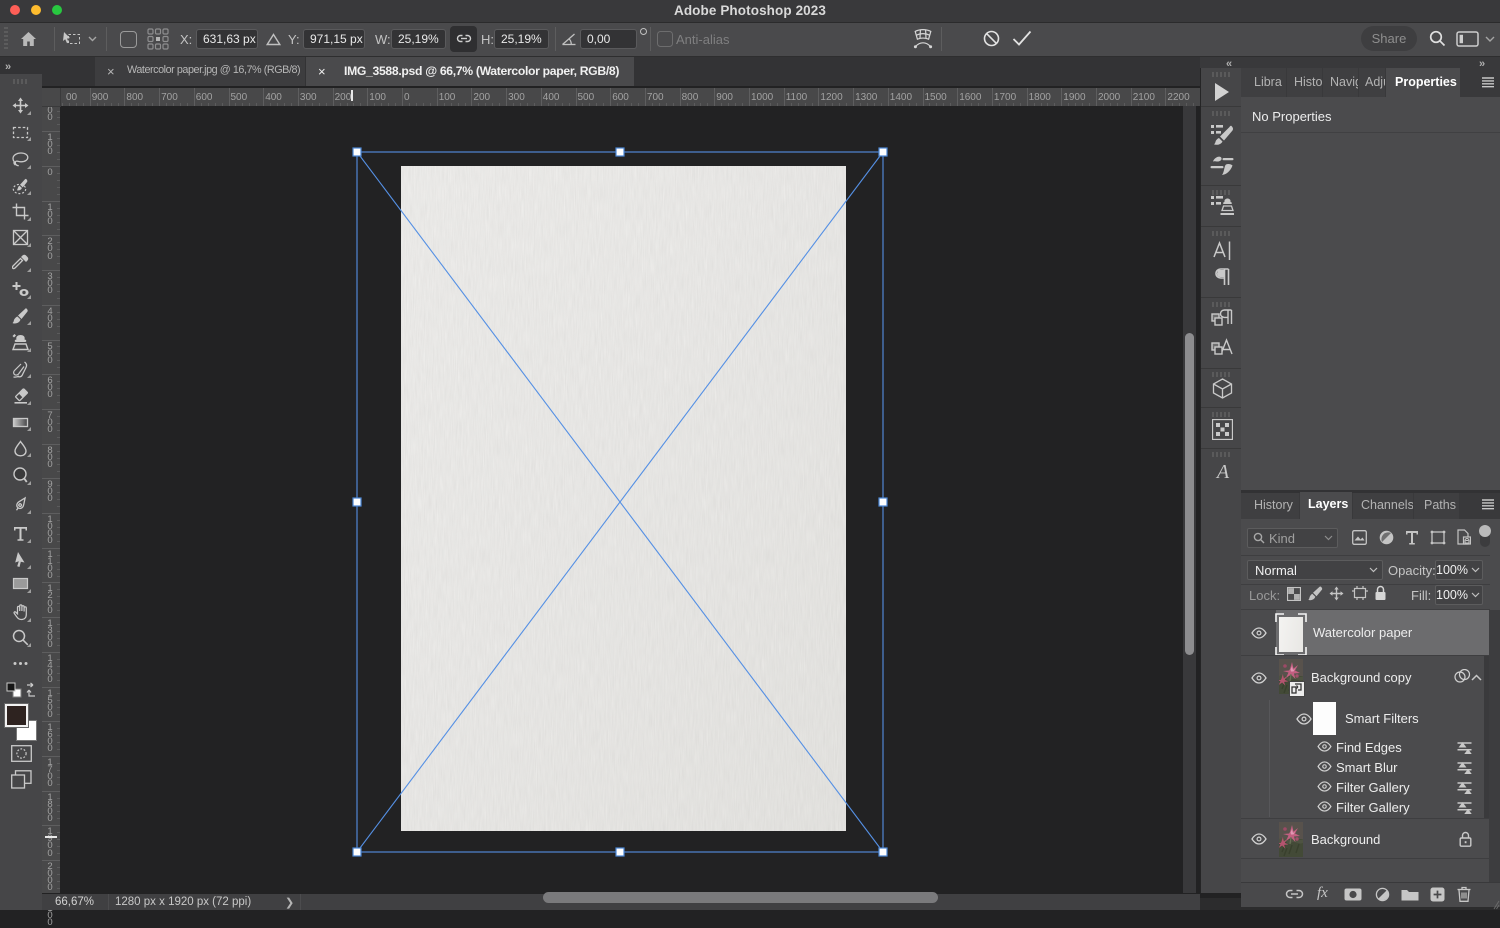  What do you see at coordinates (1222, 472) in the screenshot?
I see `svg-text: A` at bounding box center [1222, 472].